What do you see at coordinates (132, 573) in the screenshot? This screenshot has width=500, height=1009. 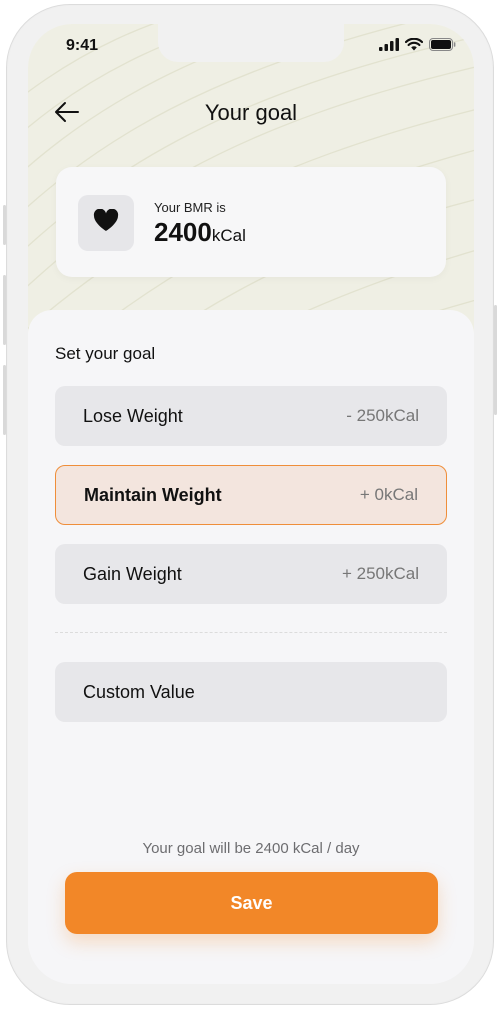 I see `goal-option-label: Gain Weight` at bounding box center [132, 573].